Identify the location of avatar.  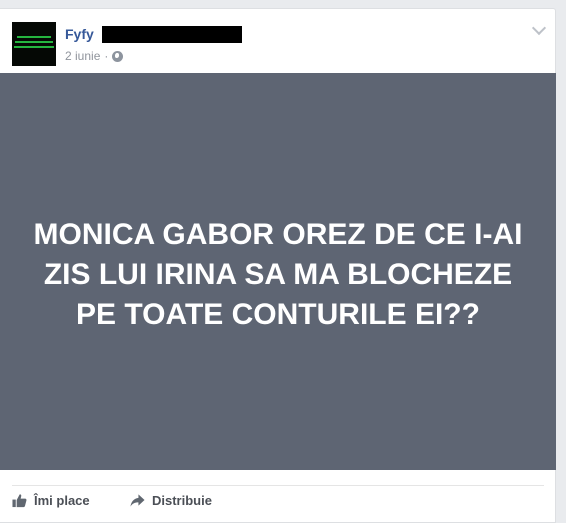
(34, 44).